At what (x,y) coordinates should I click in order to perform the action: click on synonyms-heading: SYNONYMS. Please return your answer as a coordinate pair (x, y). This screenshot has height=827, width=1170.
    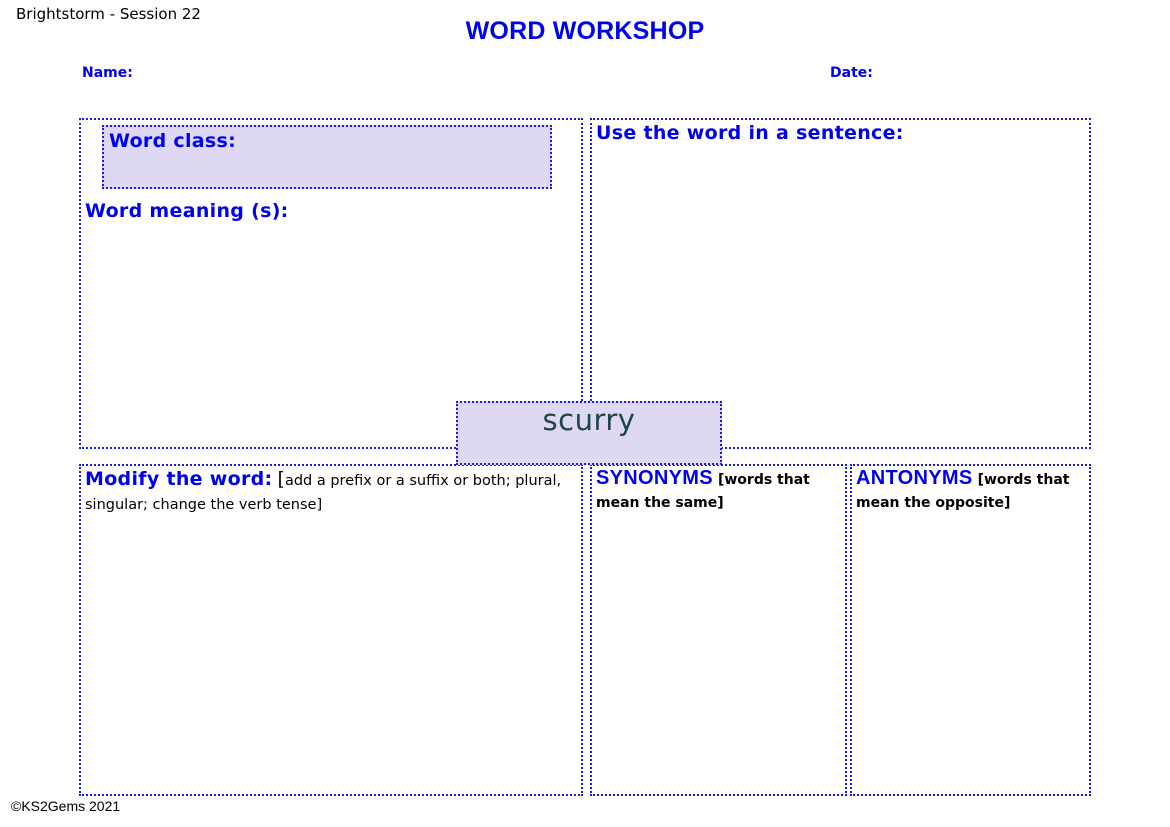
    Looking at the image, I should click on (654, 478).